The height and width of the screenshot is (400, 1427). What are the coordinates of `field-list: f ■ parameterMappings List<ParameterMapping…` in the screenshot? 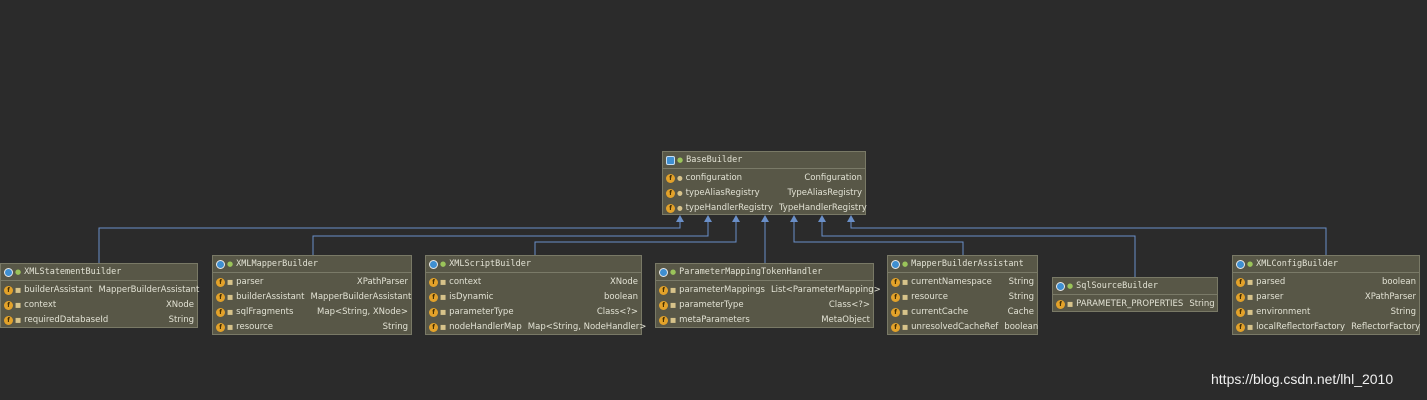 It's located at (768, 304).